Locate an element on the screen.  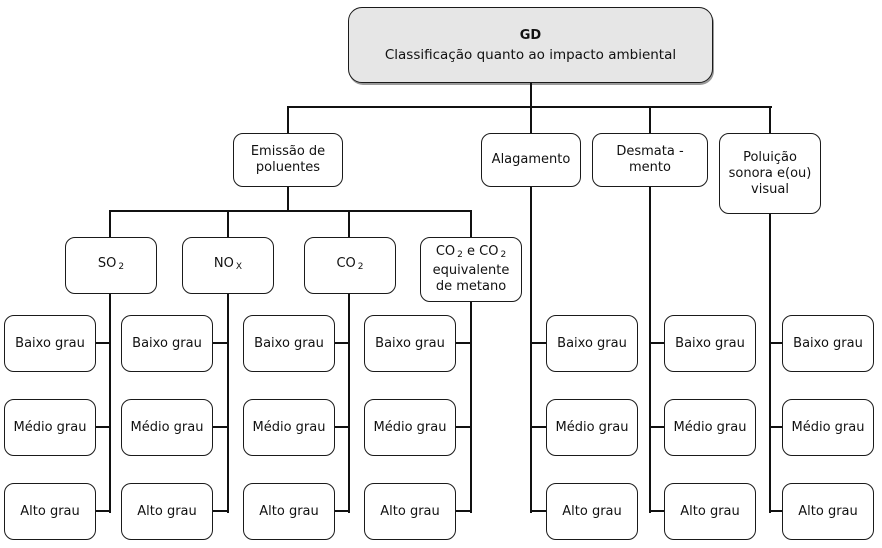
category-label-line: sonora e(ou) is located at coordinates (770, 173).